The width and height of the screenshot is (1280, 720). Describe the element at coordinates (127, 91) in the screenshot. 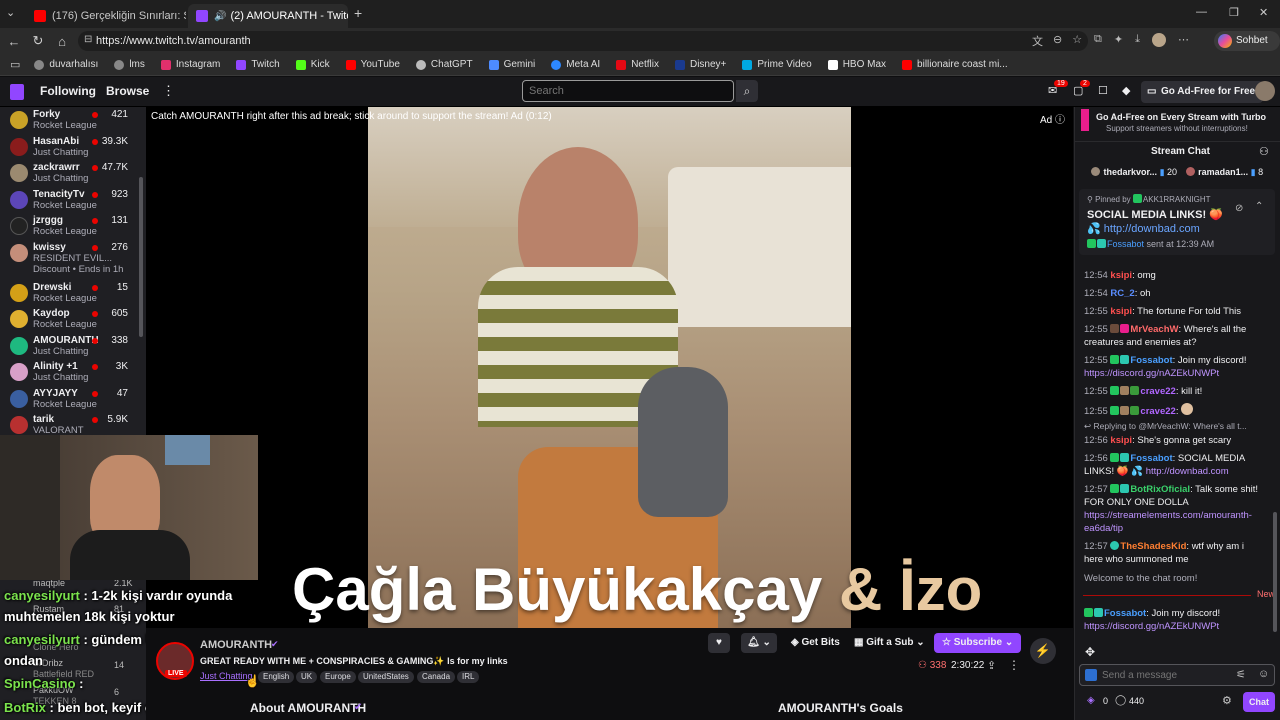

I see `browse-link: Browse` at that location.